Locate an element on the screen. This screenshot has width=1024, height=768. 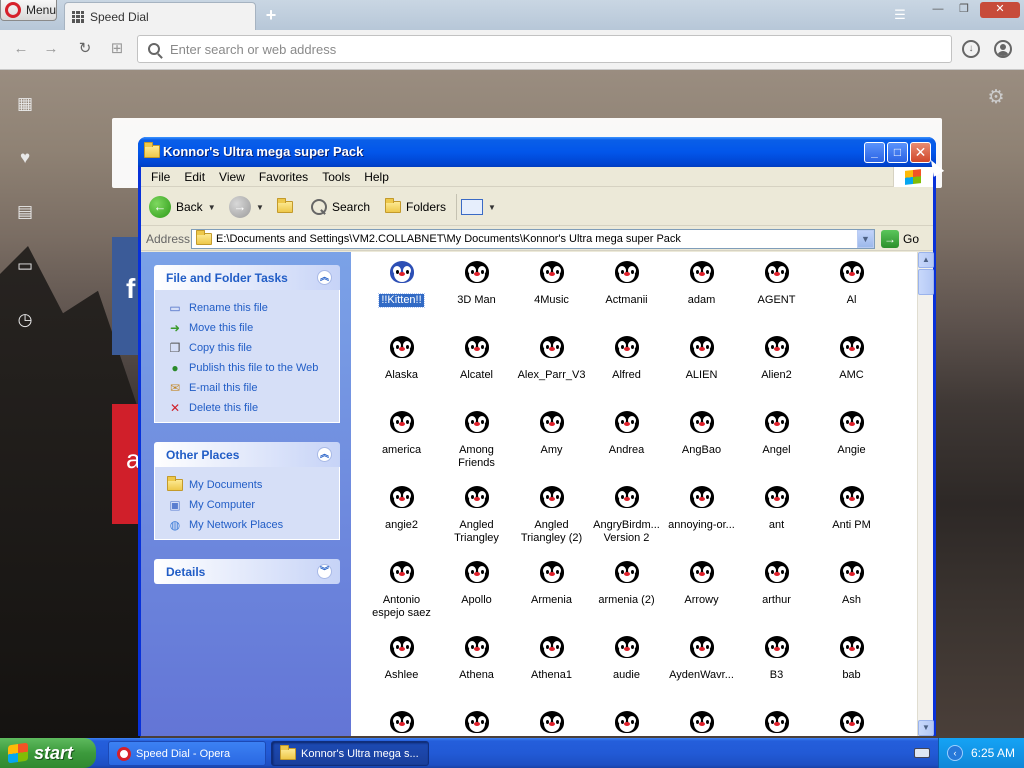
task-publish-web: ● Publish this file to the Web is located at coordinates (247, 368).